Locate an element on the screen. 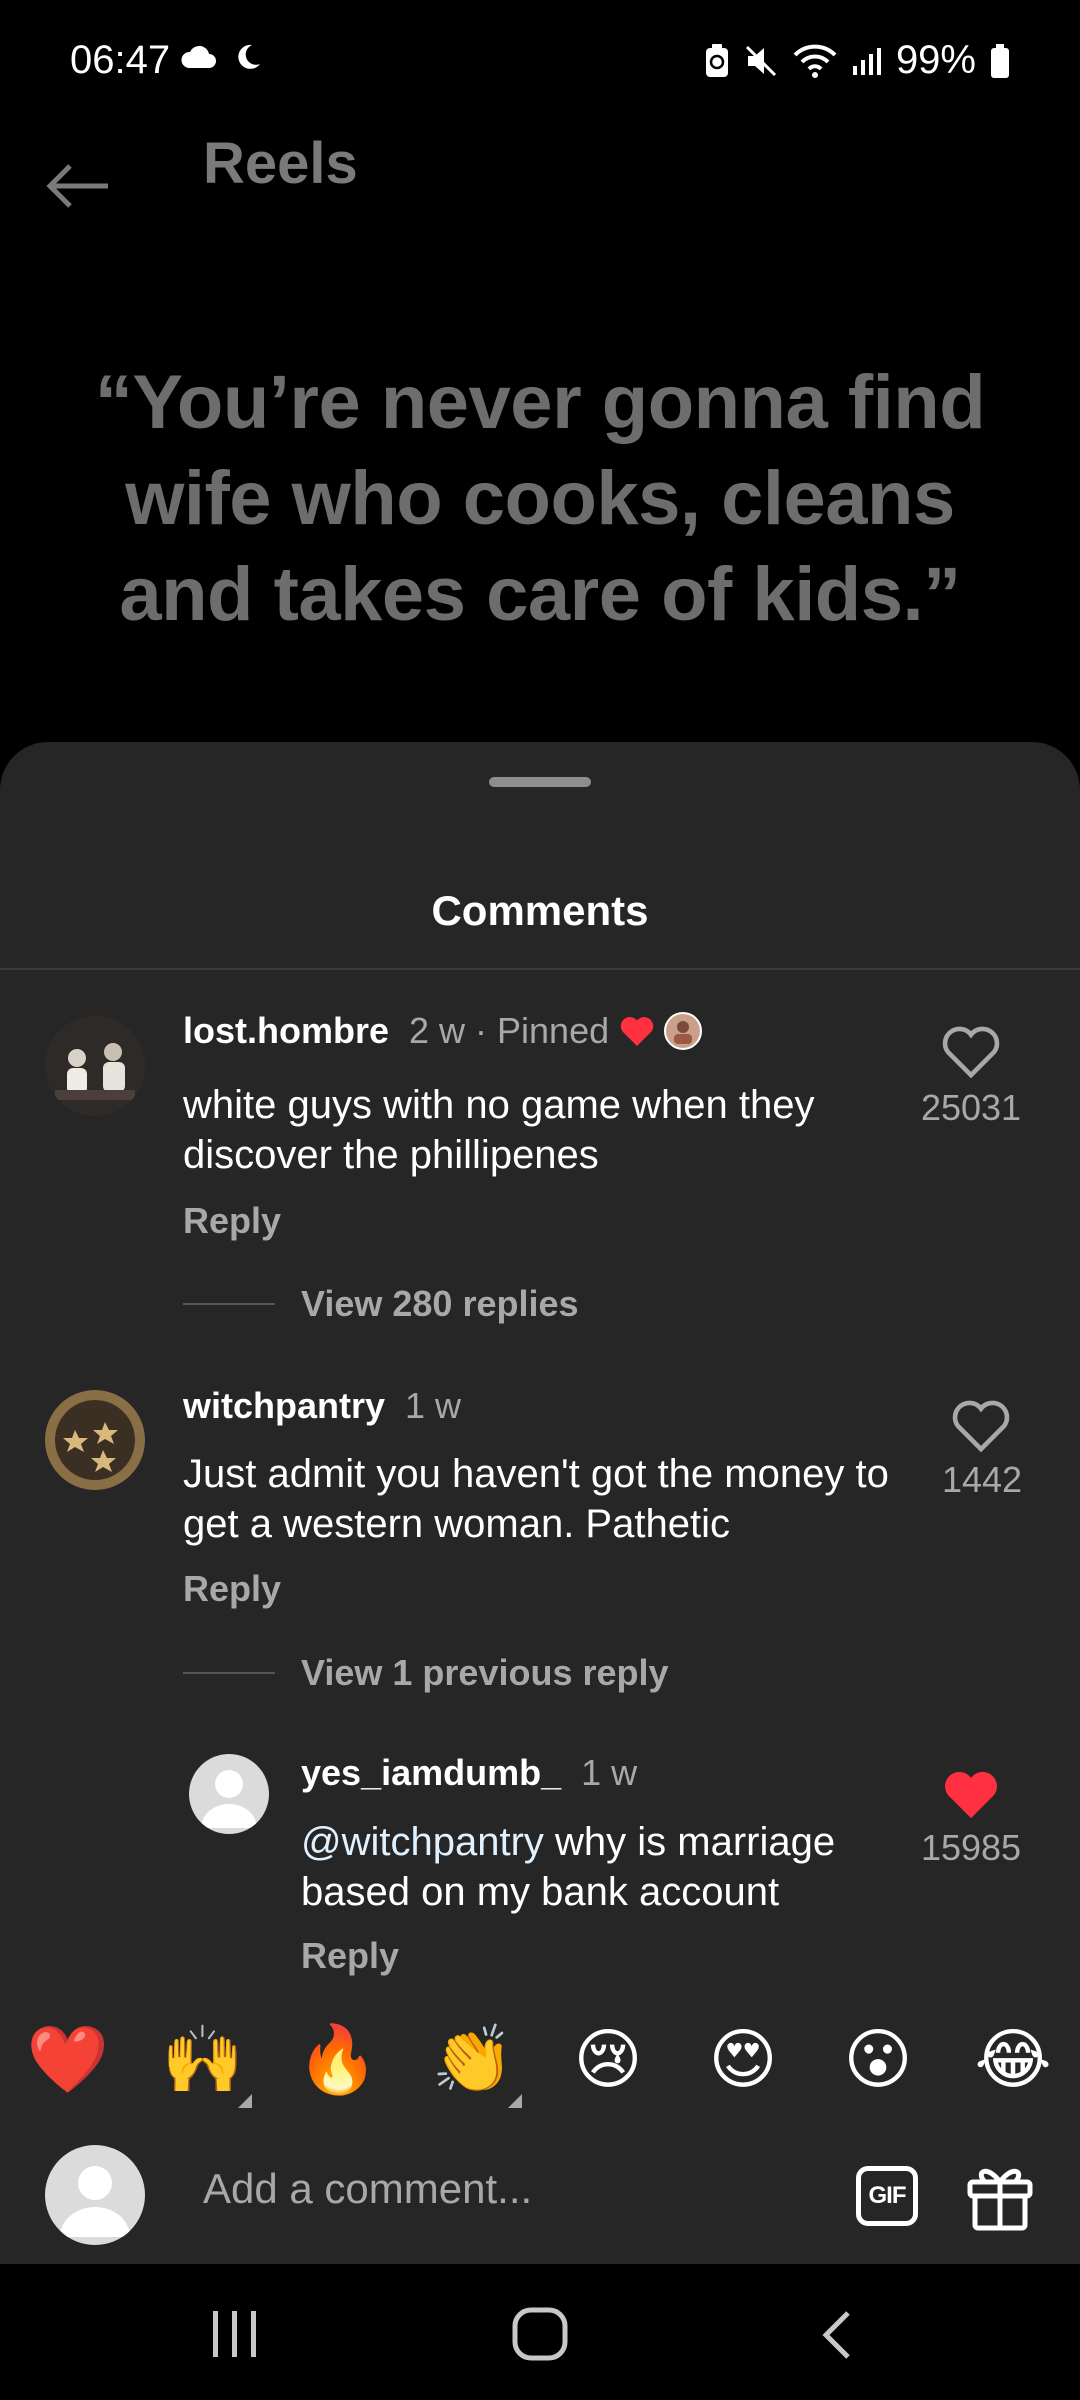 The height and width of the screenshot is (2400, 1080). cloud-icon is located at coordinates (198, 56).